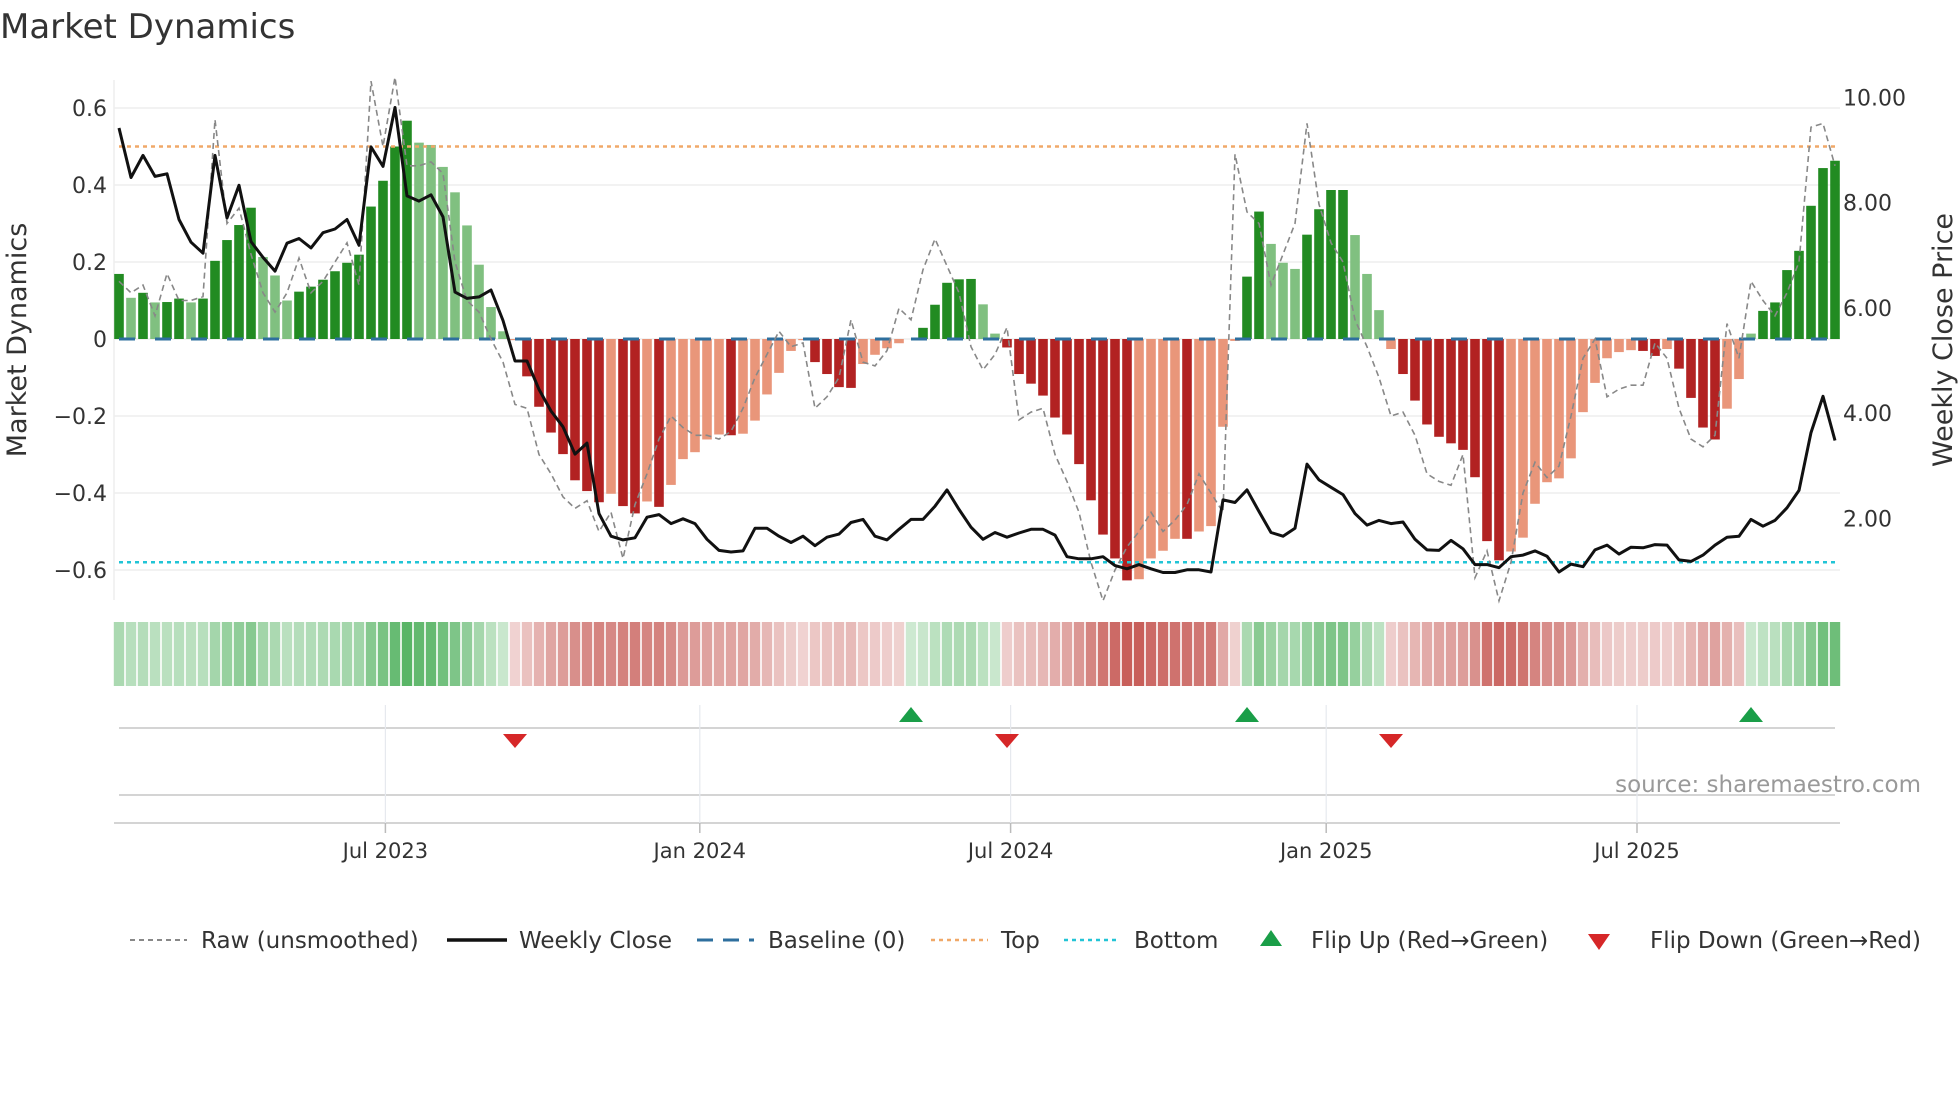  I want to click on right-axis-title: Weekly Close Price, so click(1943, 340).